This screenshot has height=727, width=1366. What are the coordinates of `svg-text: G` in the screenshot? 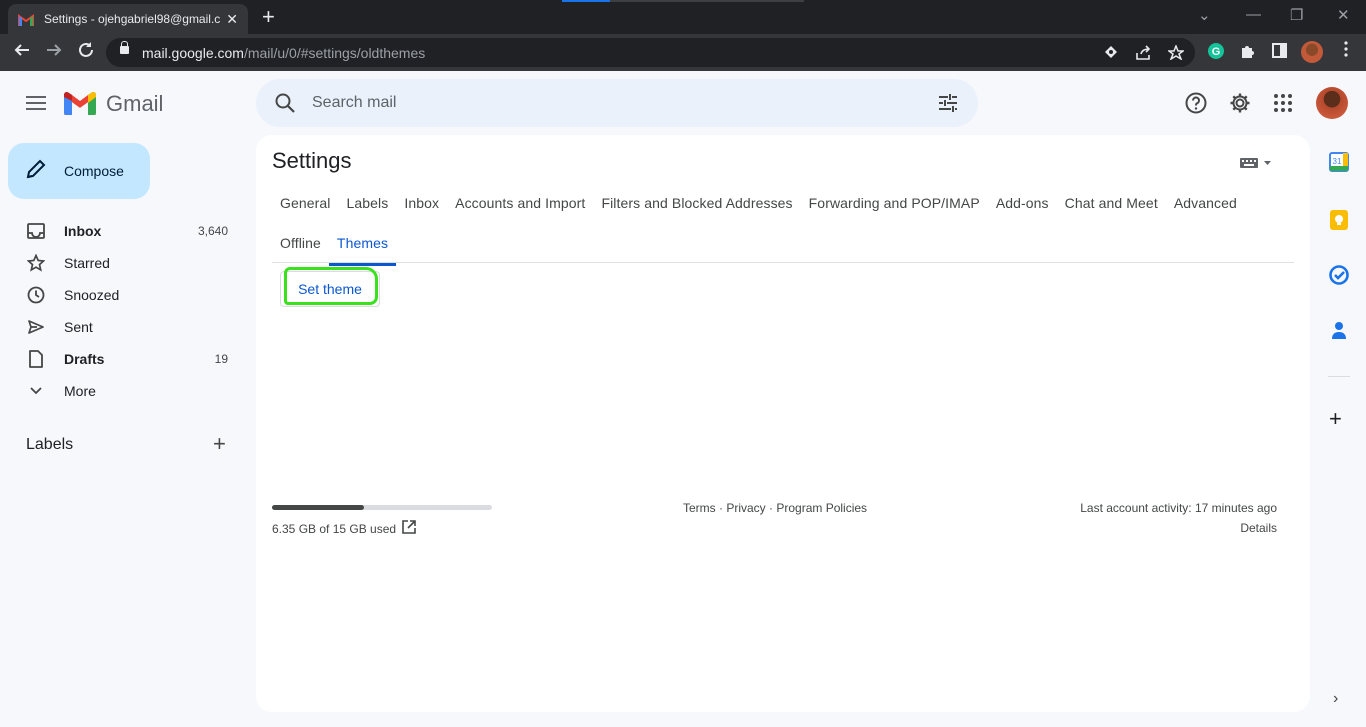 It's located at (1216, 52).